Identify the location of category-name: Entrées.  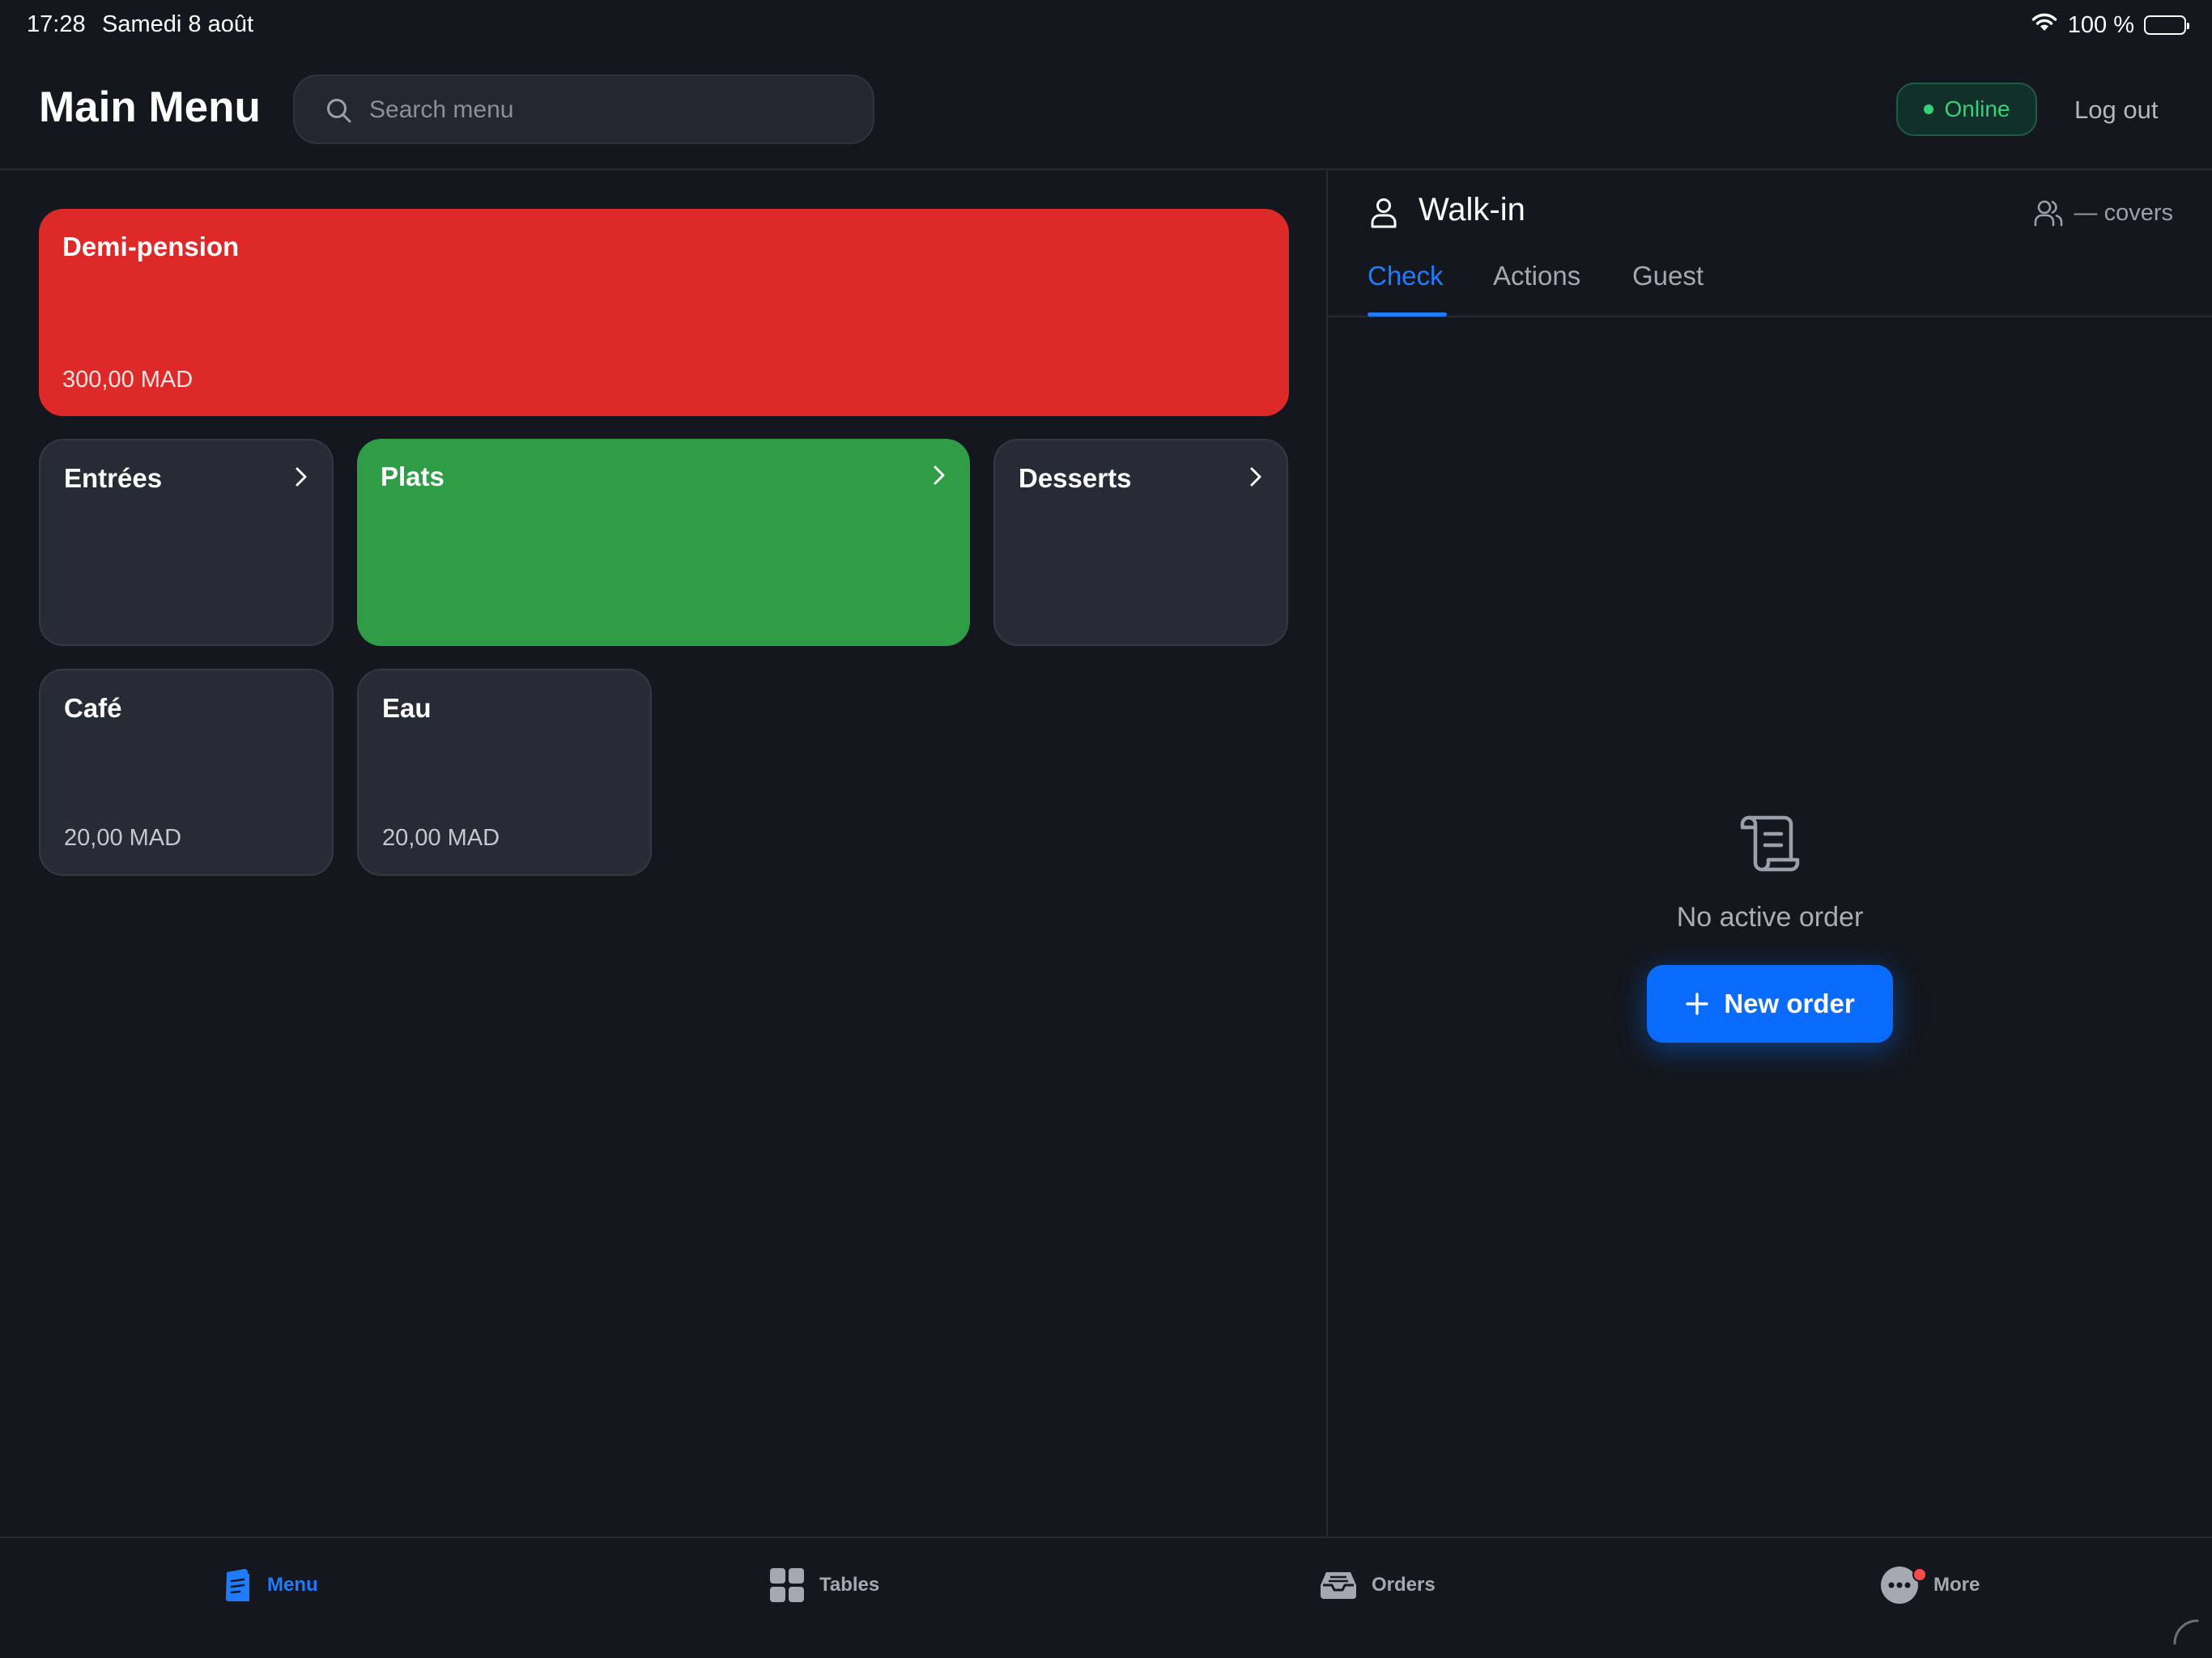
(114, 478).